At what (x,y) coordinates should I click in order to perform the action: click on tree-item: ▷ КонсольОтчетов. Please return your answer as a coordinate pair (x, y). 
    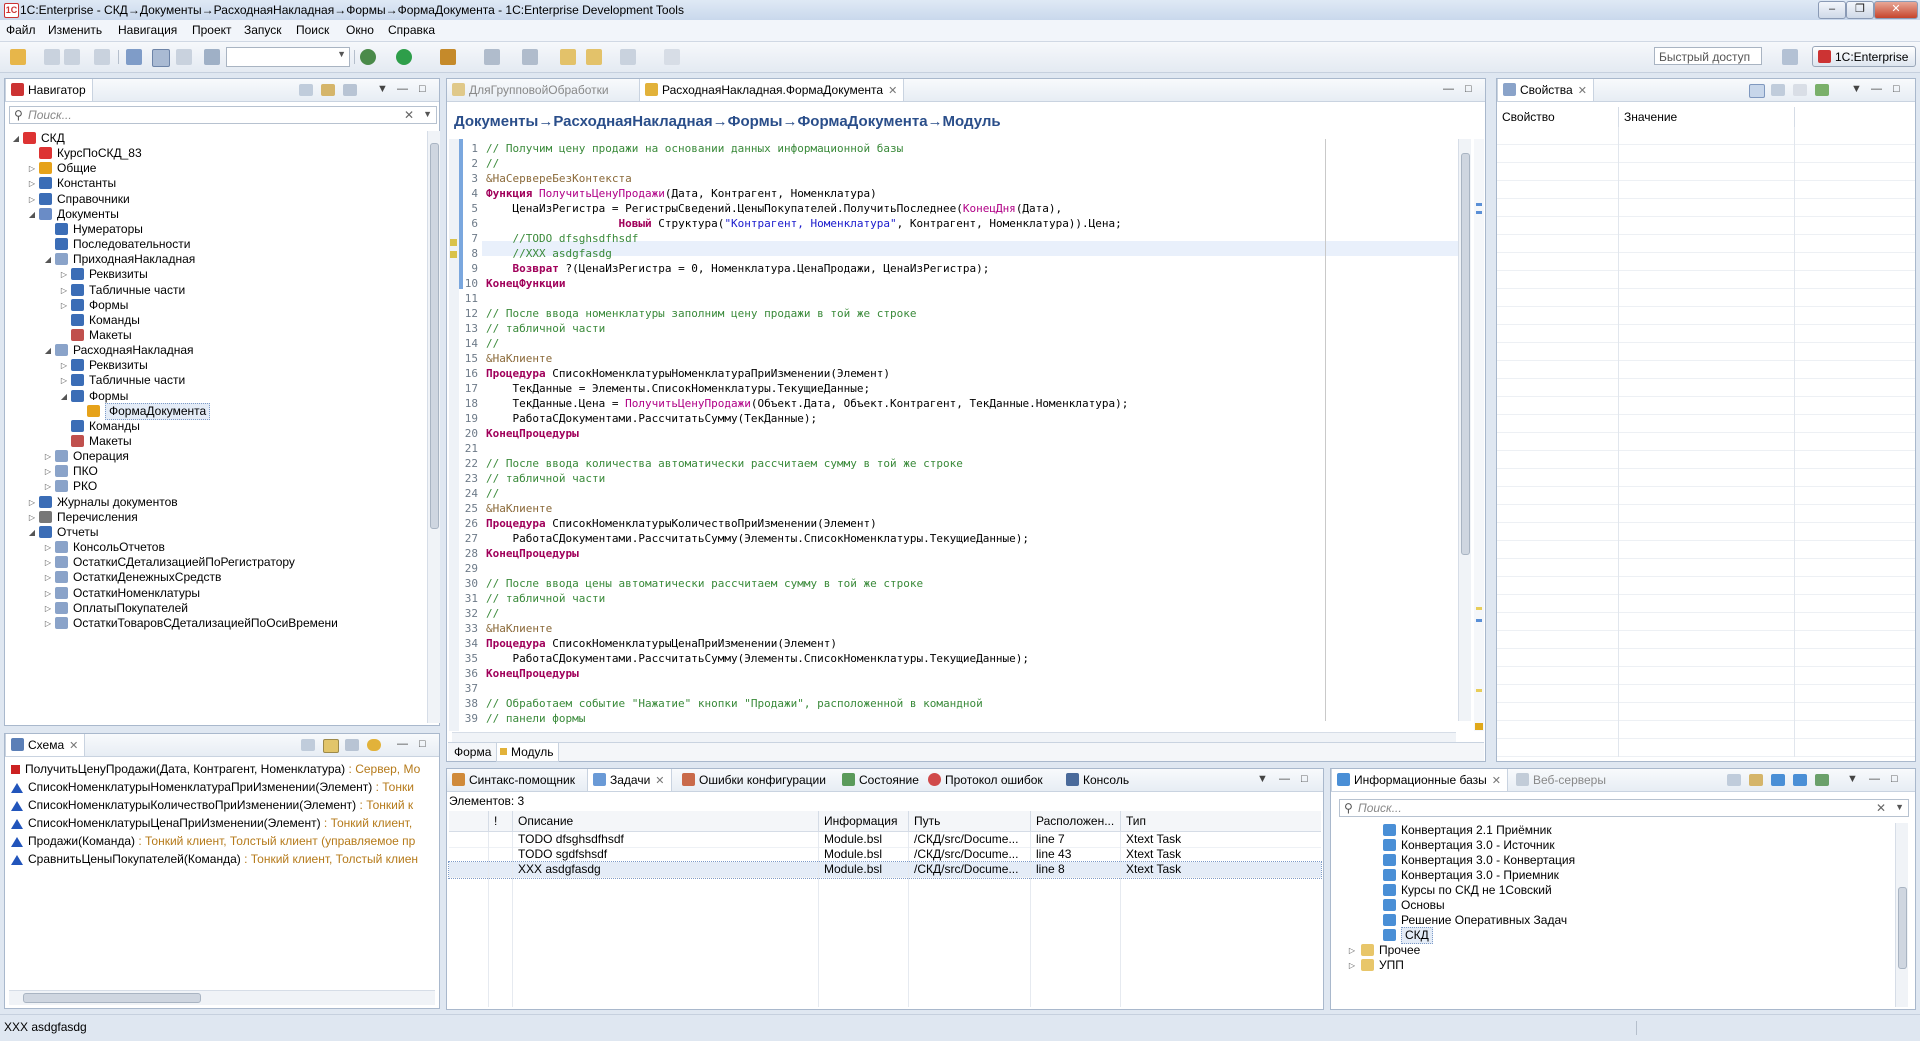
    Looking at the image, I should click on (215, 547).